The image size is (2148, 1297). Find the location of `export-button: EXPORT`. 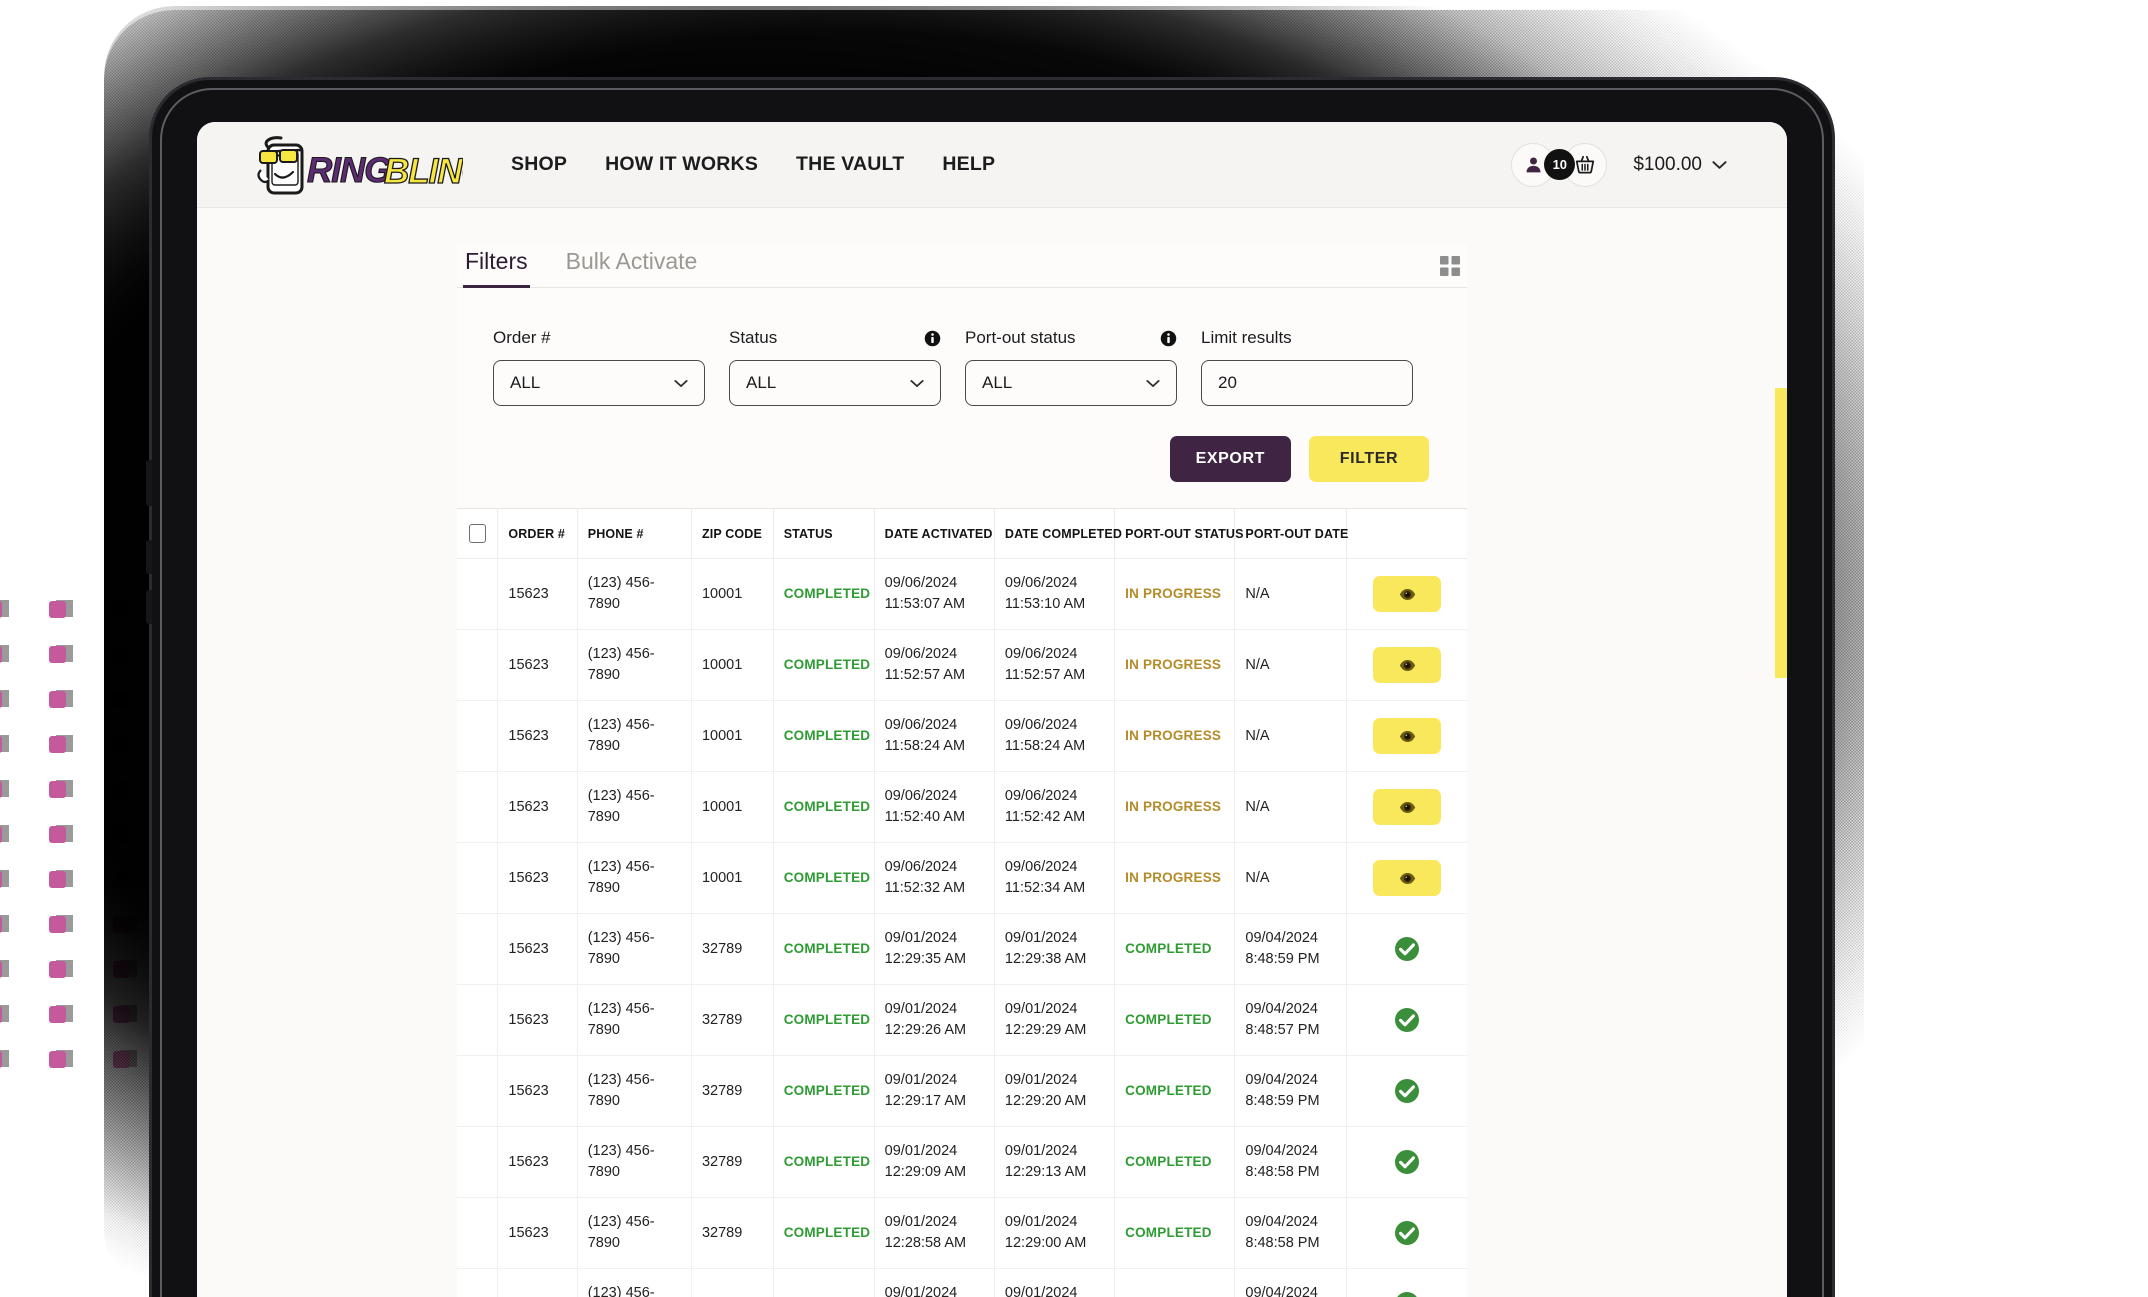

export-button: EXPORT is located at coordinates (1230, 459).